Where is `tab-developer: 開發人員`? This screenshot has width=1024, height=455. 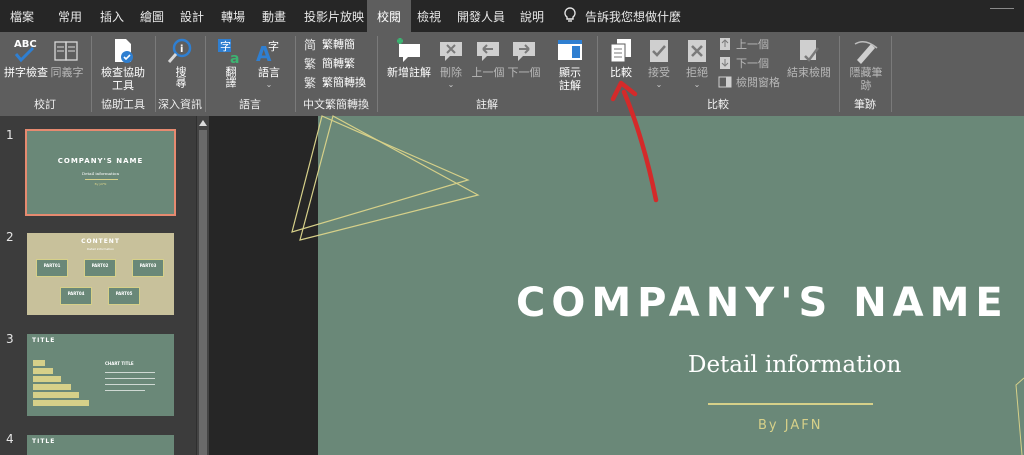
tab-developer: 開發人員 is located at coordinates (481, 16).